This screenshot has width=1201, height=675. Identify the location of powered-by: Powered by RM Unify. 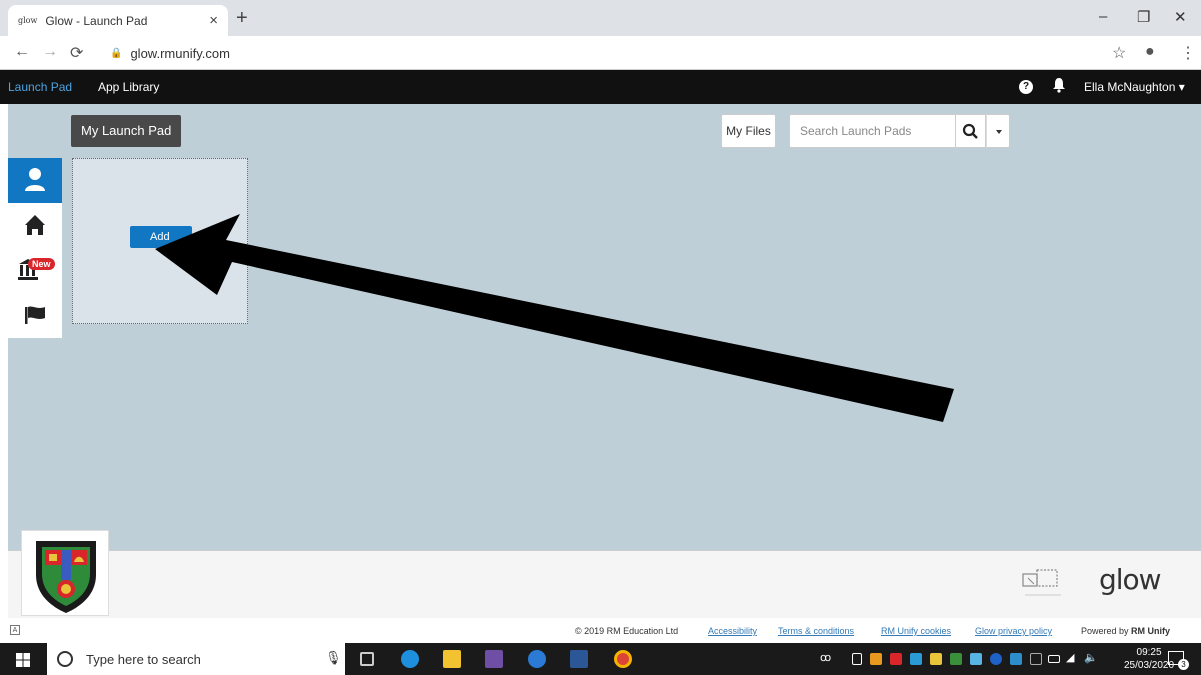
(1125, 631).